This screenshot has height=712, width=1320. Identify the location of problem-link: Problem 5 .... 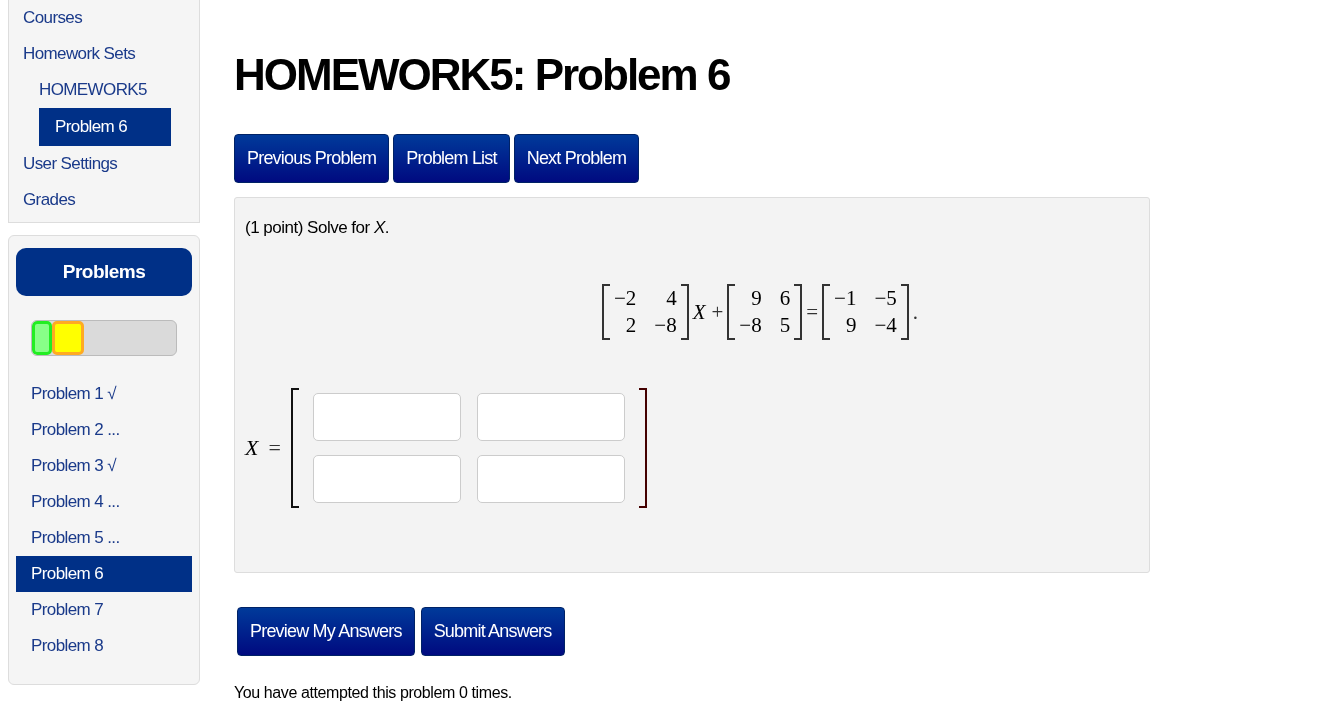
(104, 538).